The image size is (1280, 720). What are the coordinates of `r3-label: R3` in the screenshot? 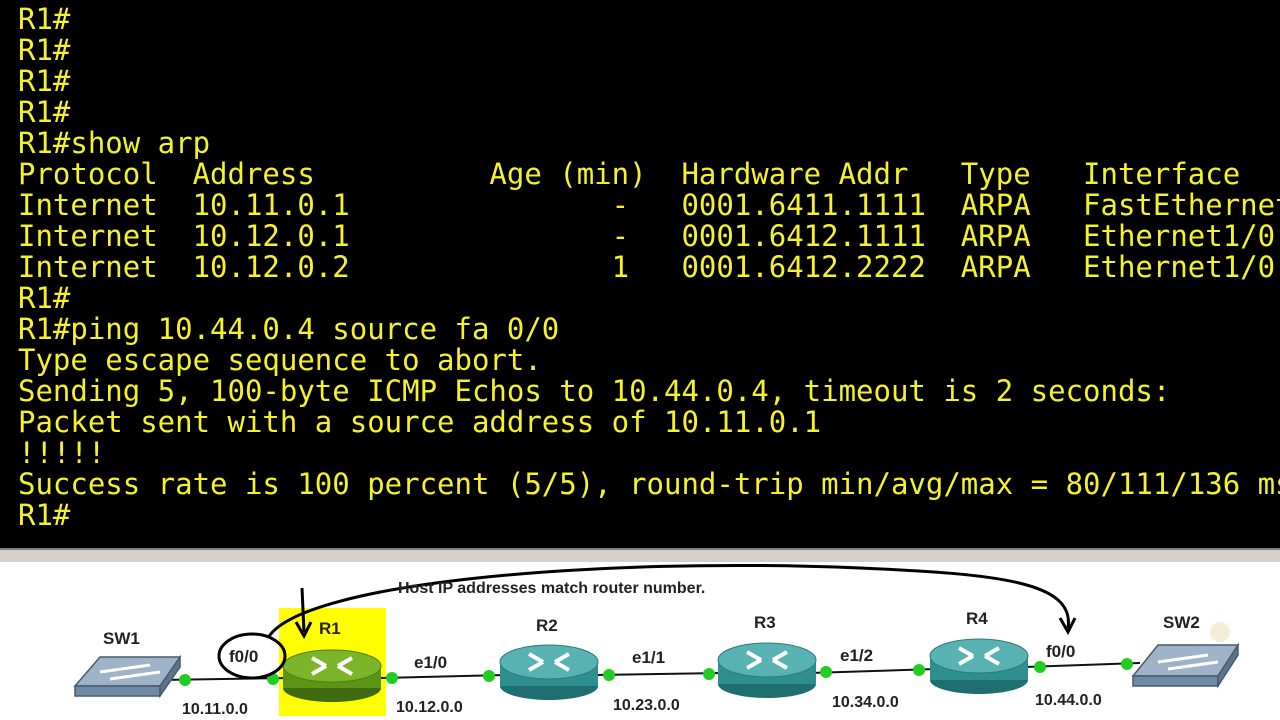 It's located at (765, 622).